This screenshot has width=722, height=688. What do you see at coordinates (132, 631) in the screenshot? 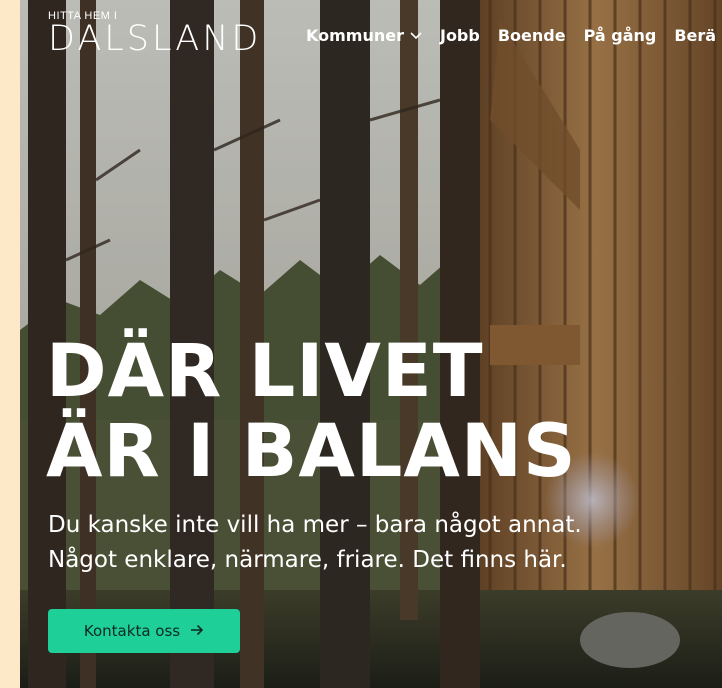
I see `contact-us-label: Kontakta oss` at bounding box center [132, 631].